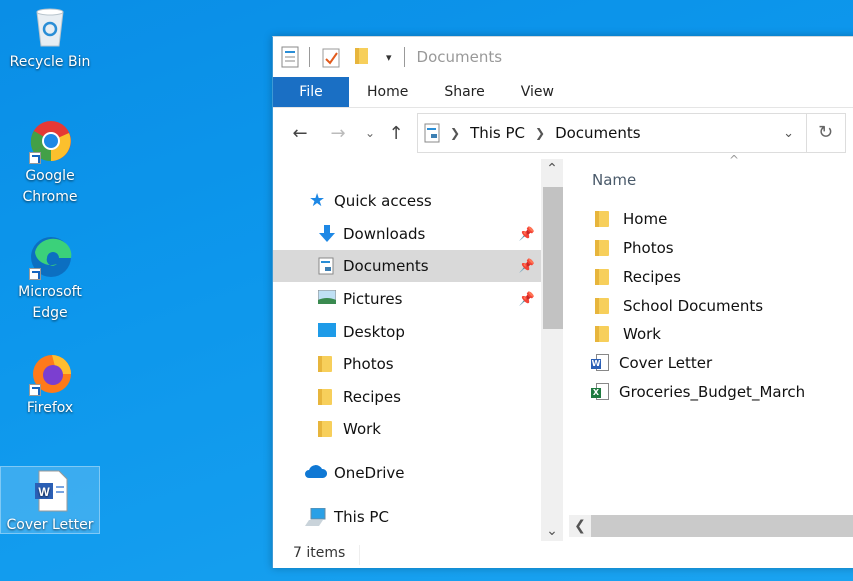 This screenshot has height=581, width=853. I want to click on nav-desktop: Desktop, so click(361, 332).